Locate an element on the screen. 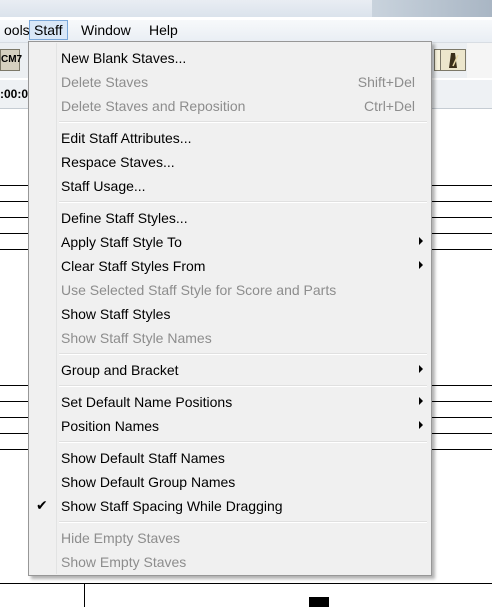 Image resolution: width=492 pixels, height=607 pixels. barline is located at coordinates (84, 595).